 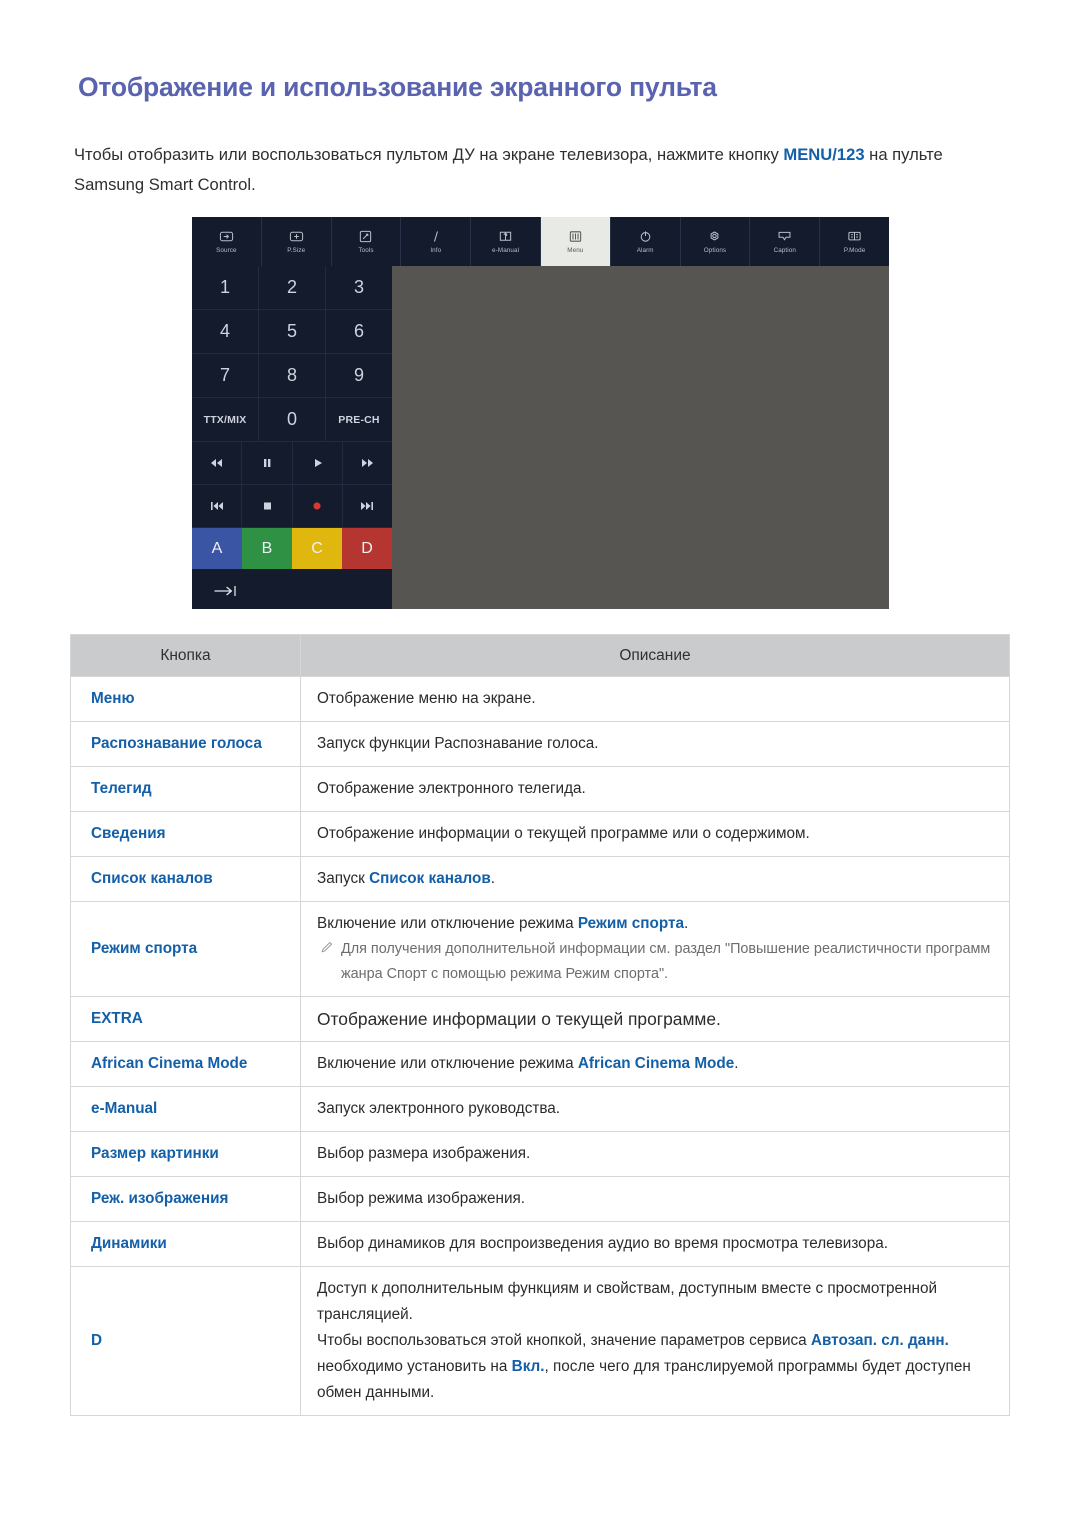 What do you see at coordinates (854, 241) in the screenshot?
I see `remote-toolbar-p-mode: P.Mode` at bounding box center [854, 241].